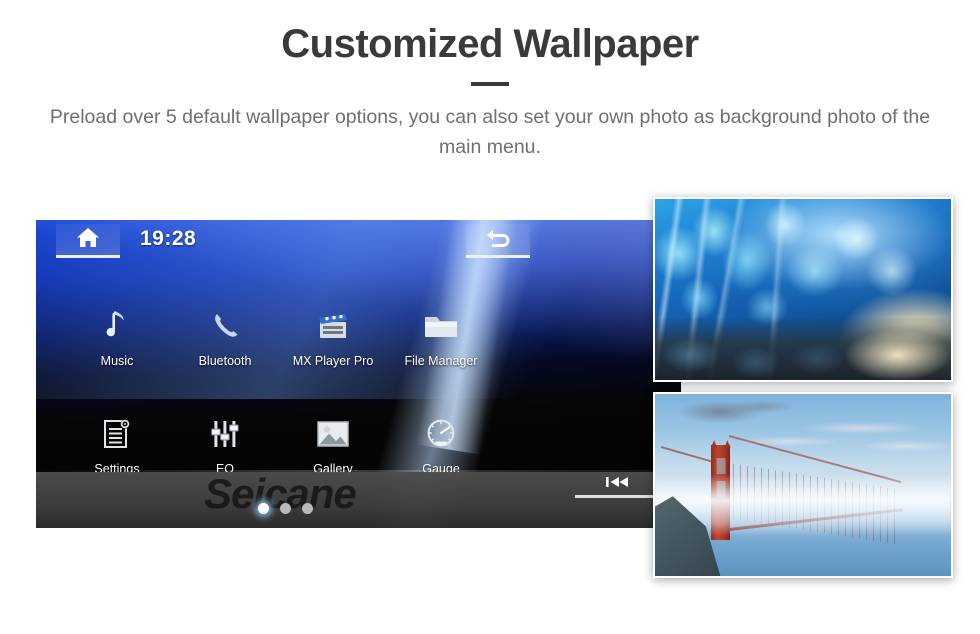  Describe the element at coordinates (441, 434) in the screenshot. I see `speedometer-icon` at that location.